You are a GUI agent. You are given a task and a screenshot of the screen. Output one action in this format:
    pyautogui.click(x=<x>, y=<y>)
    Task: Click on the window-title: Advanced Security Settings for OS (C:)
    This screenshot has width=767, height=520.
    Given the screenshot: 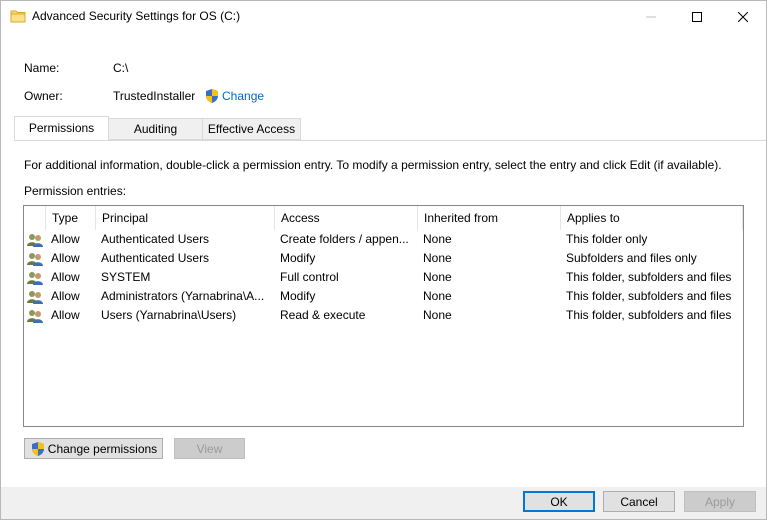 What is the action you would take?
    pyautogui.click(x=136, y=16)
    